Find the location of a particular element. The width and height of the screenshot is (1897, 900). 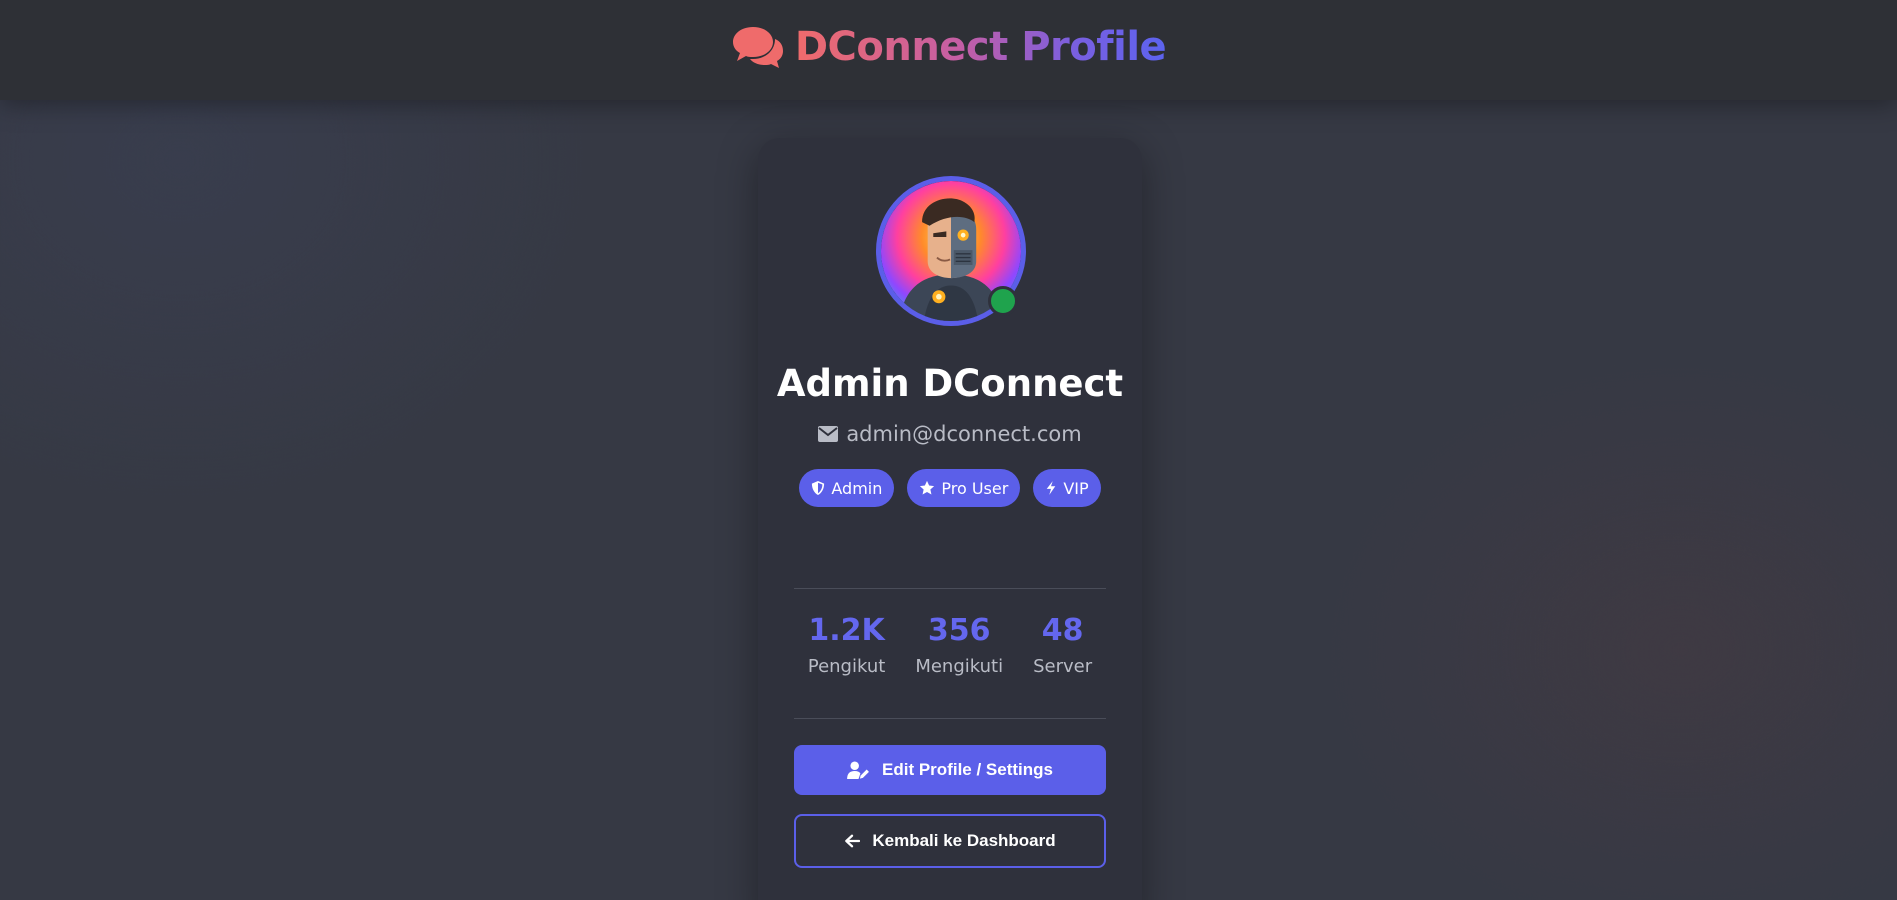

stat-followers: 1.2K Pengikut is located at coordinates (846, 645).